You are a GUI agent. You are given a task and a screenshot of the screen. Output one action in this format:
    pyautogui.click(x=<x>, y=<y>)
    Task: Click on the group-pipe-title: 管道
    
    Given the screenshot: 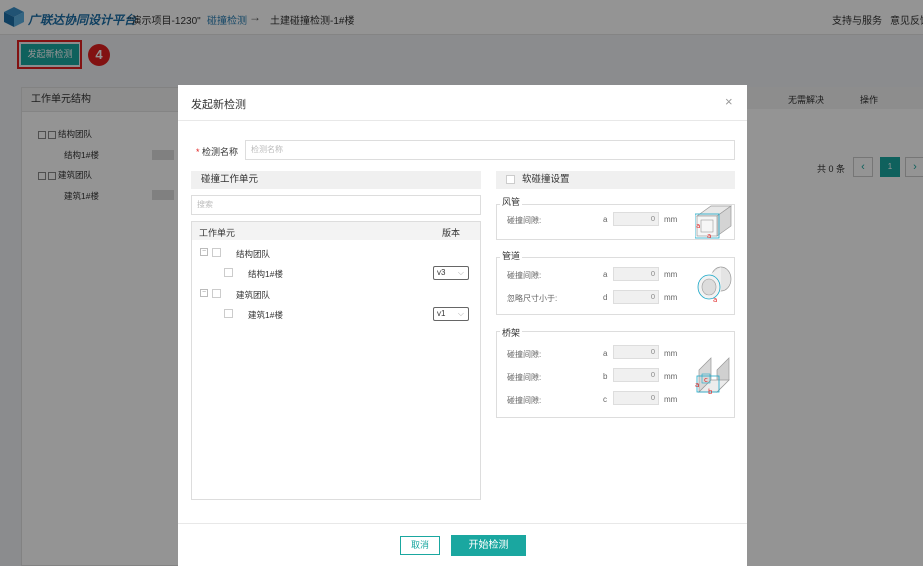 What is the action you would take?
    pyautogui.click(x=511, y=255)
    